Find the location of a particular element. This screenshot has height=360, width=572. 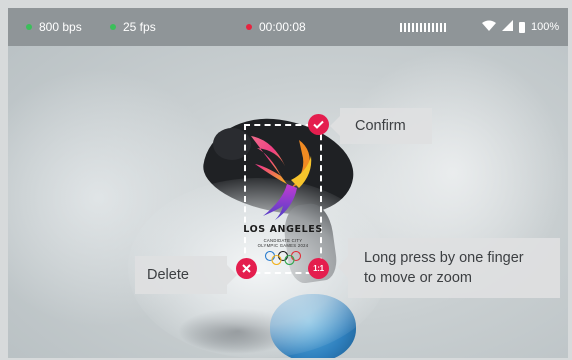

phoenix-emblem is located at coordinates (281, 178).